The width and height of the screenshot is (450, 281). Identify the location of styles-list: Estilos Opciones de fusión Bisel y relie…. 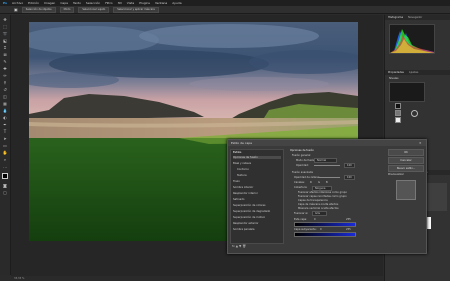
(257, 196).